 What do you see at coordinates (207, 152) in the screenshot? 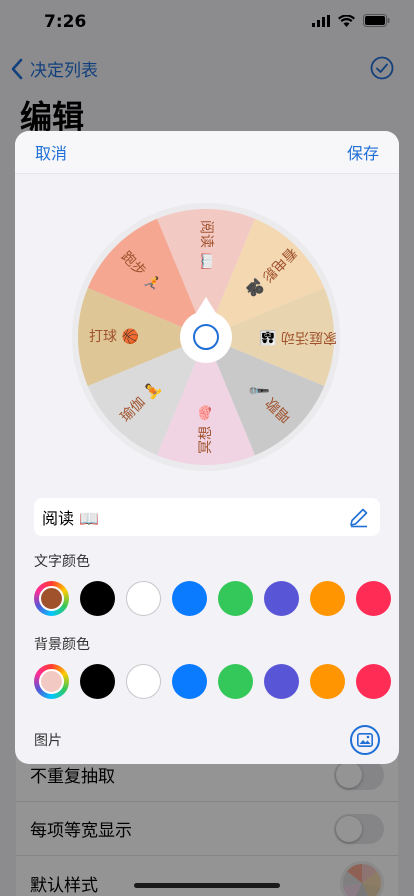
I see `sheet-header: 取消 保存` at bounding box center [207, 152].